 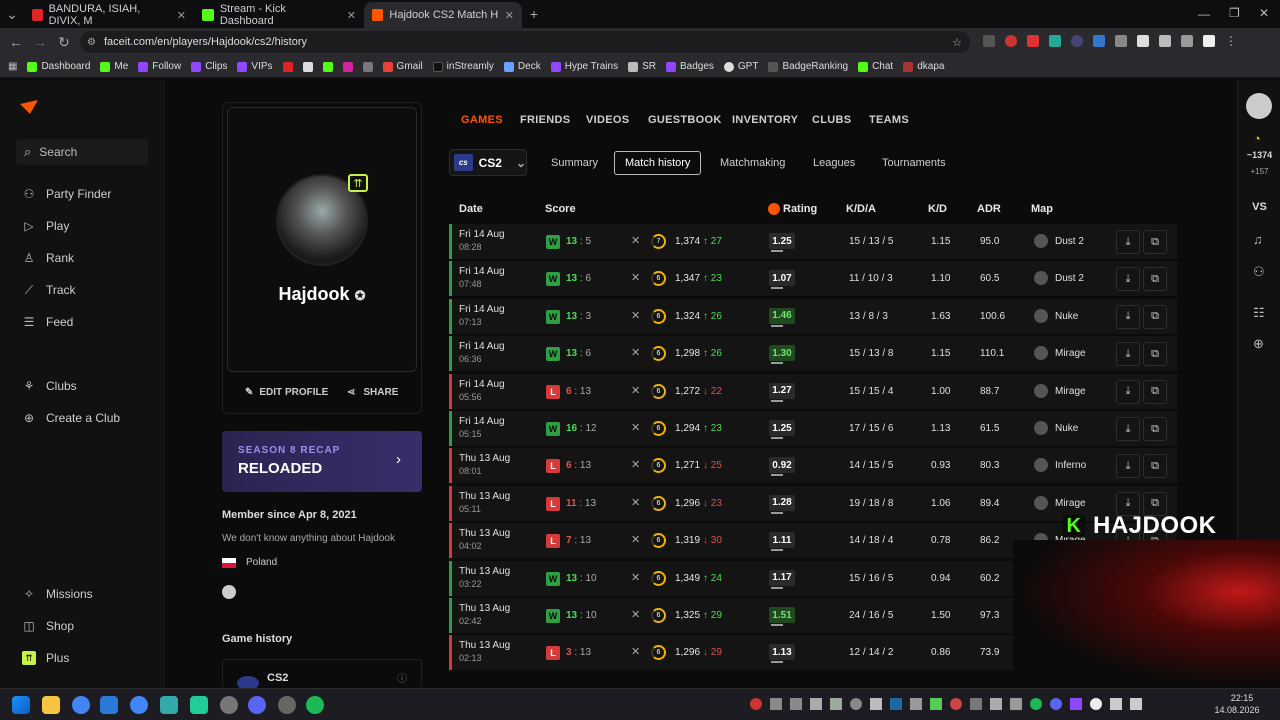 I want to click on maximize-icon: ❐, so click(x=1234, y=13).